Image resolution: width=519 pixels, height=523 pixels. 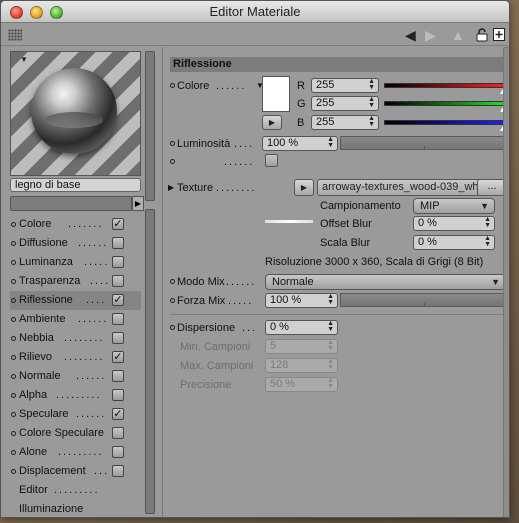 What do you see at coordinates (24, 59) in the screenshot?
I see `preview-menu-icon: ▼` at bounding box center [24, 59].